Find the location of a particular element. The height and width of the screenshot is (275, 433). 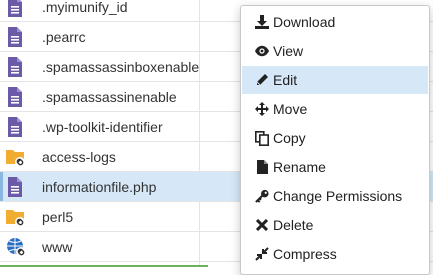

globe-link-icon is located at coordinates (16, 247).